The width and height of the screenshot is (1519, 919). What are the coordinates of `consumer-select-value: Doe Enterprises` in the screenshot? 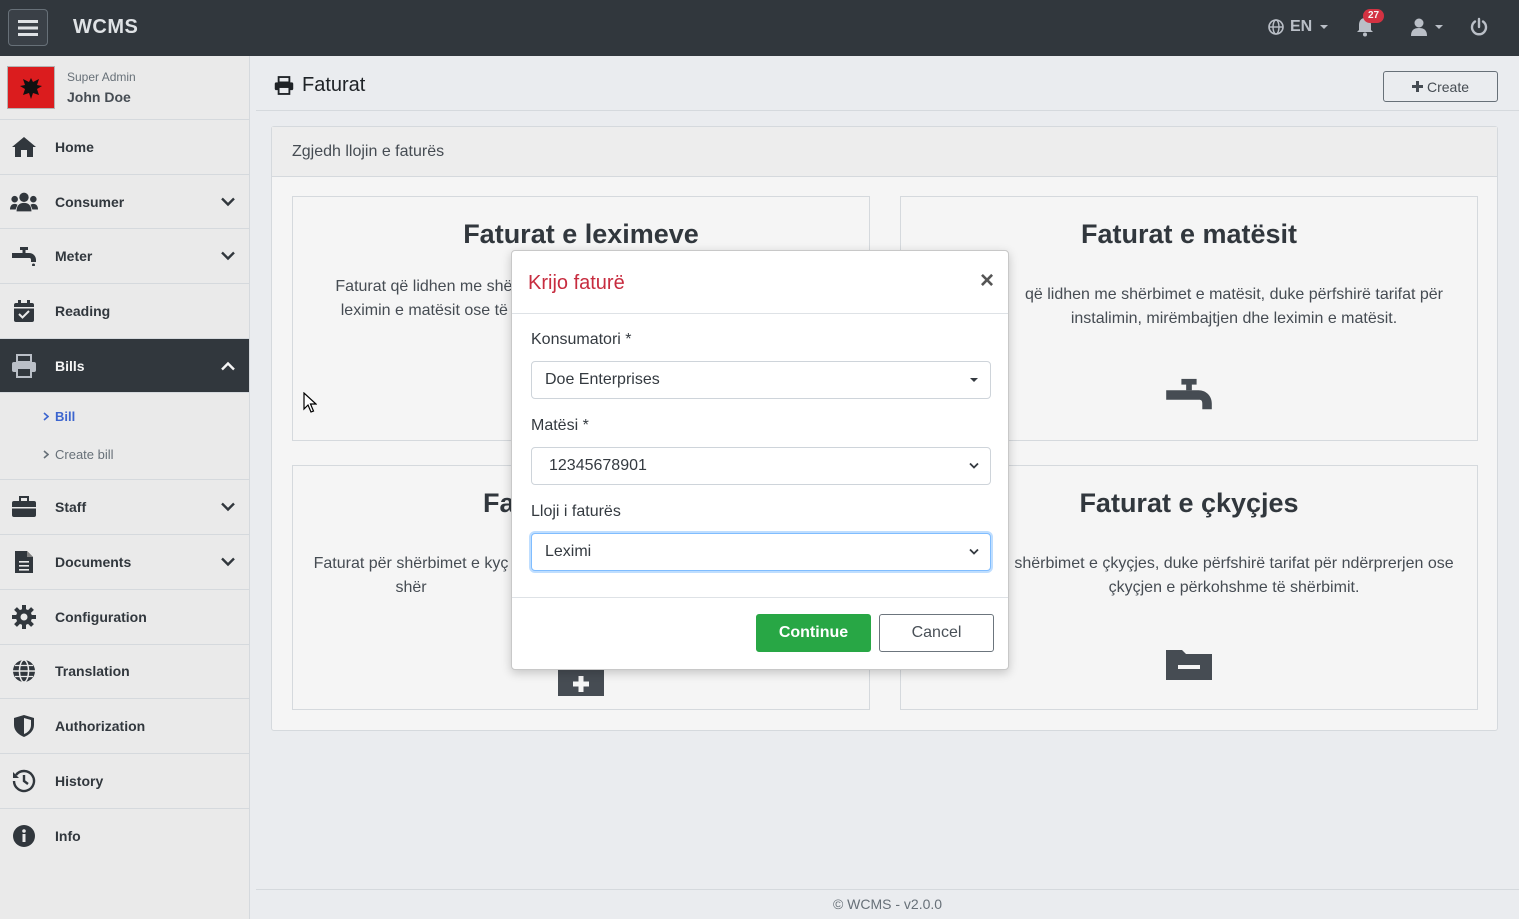 It's located at (602, 379).